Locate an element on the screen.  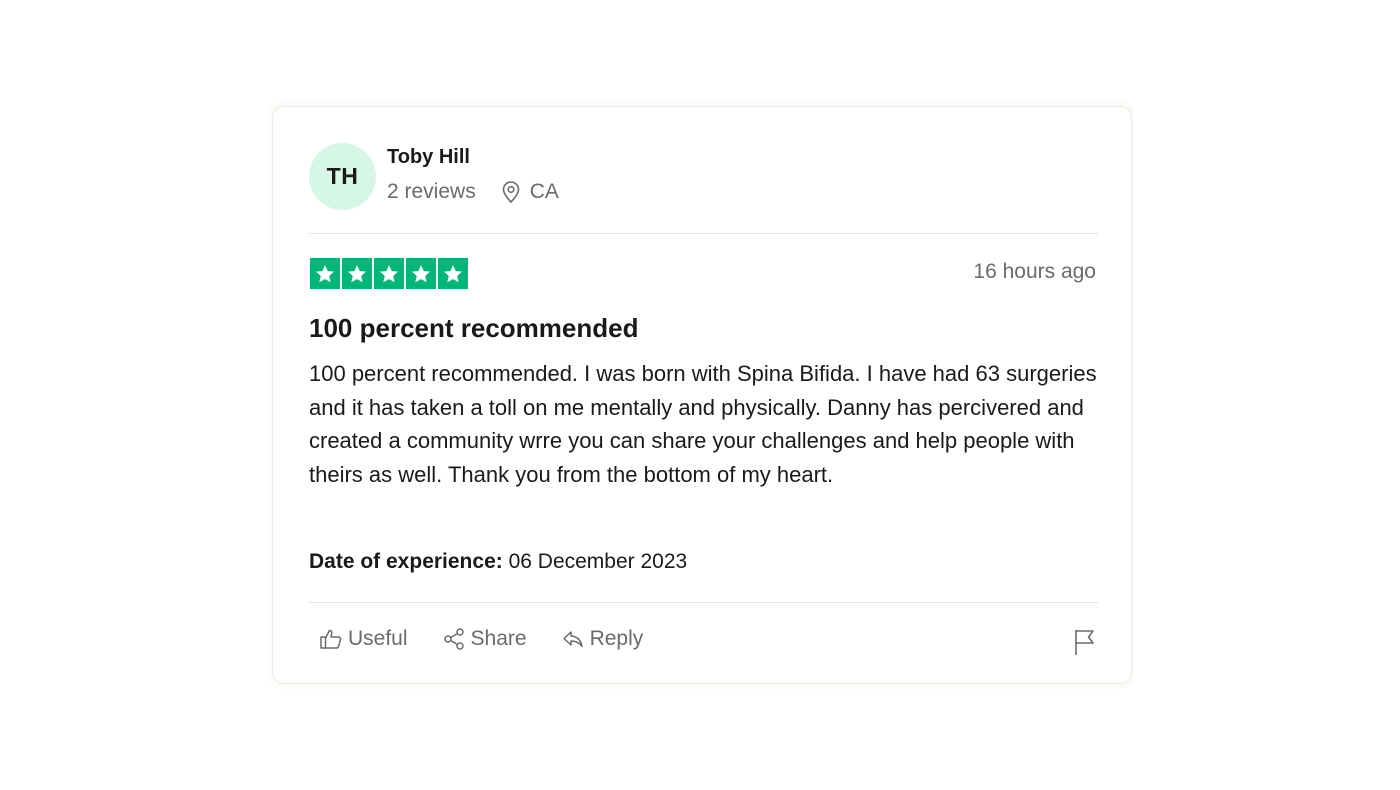
share-button: Share is located at coordinates (484, 639).